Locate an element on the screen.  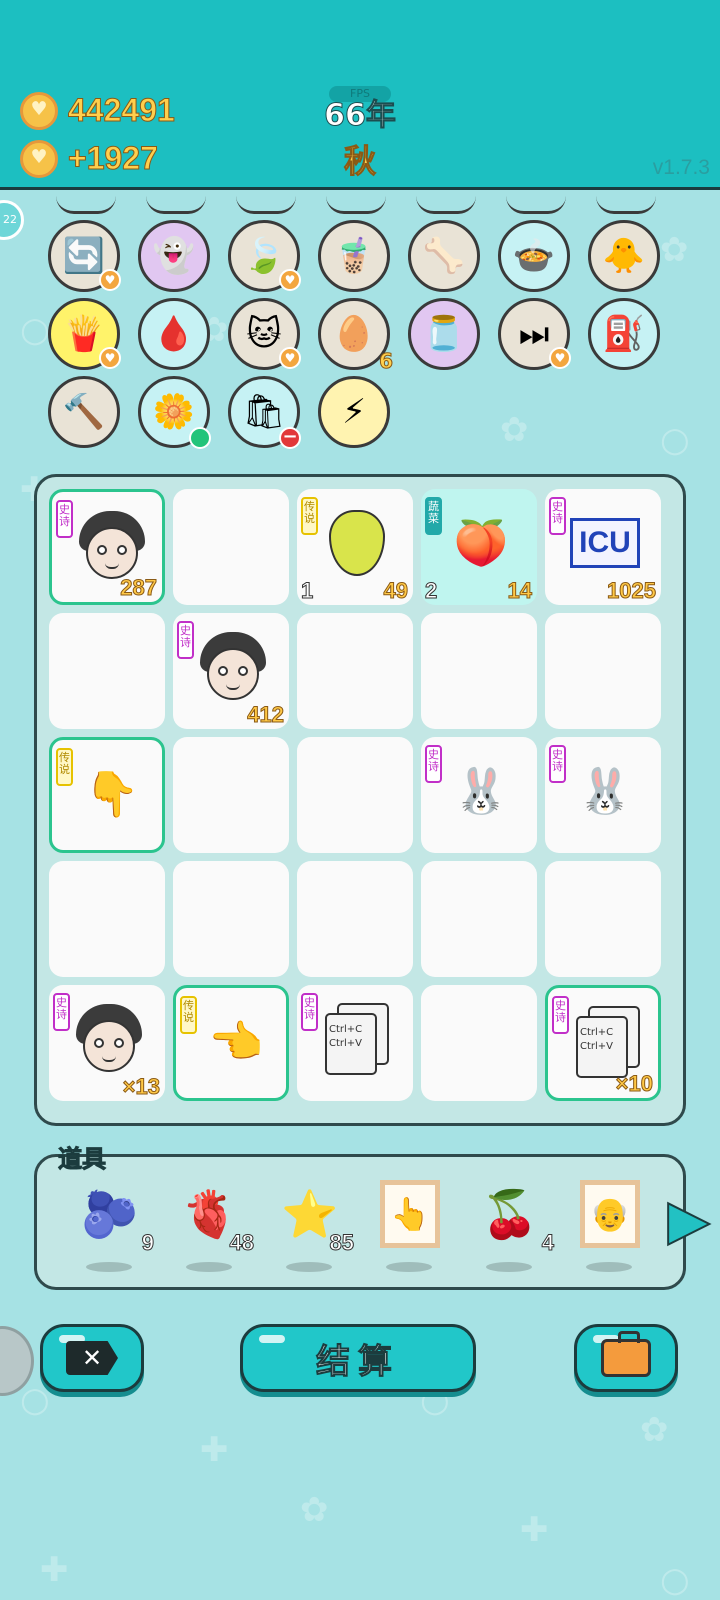
item-blood-bag: 🩸 is located at coordinates (174, 334).